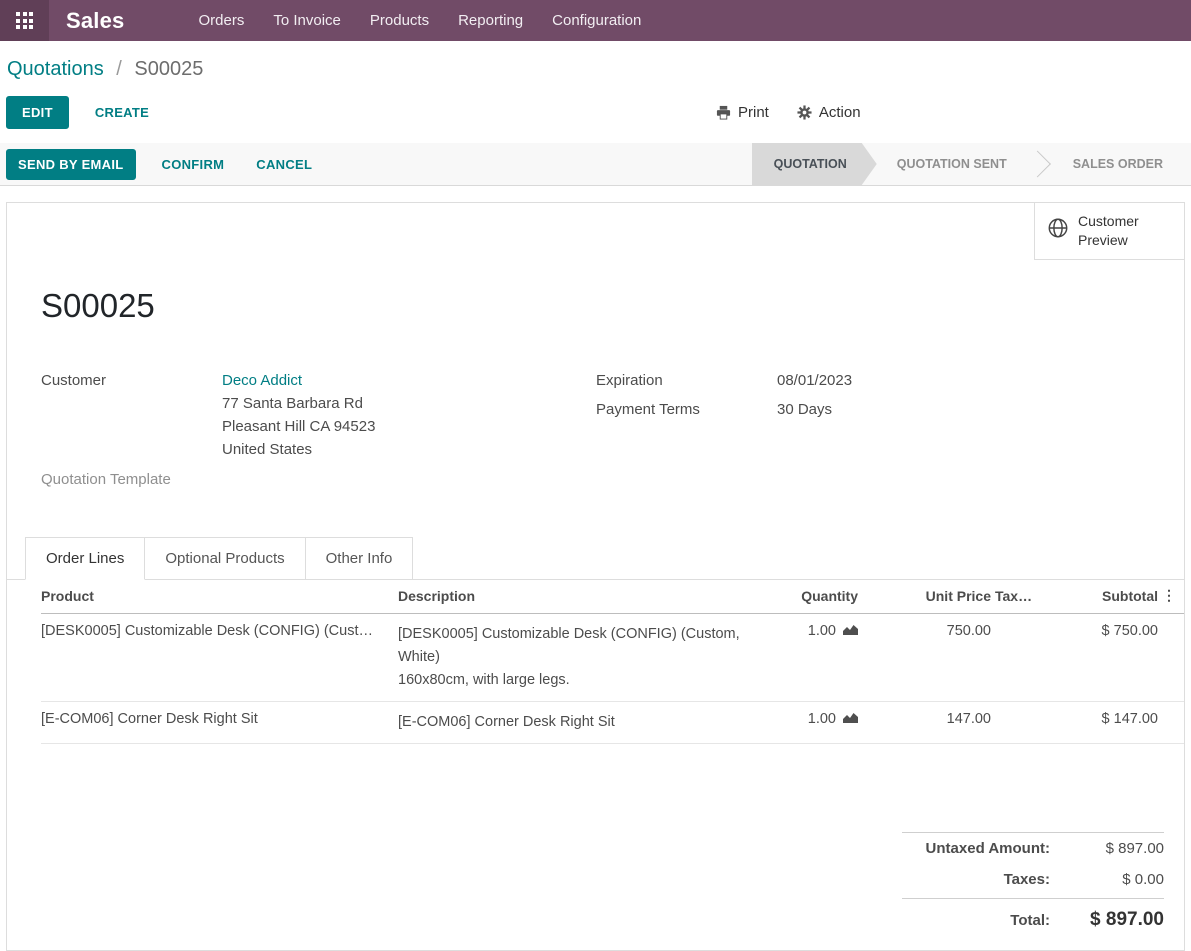 This screenshot has width=1191, height=951. I want to click on edit-button: EDIT, so click(37, 112).